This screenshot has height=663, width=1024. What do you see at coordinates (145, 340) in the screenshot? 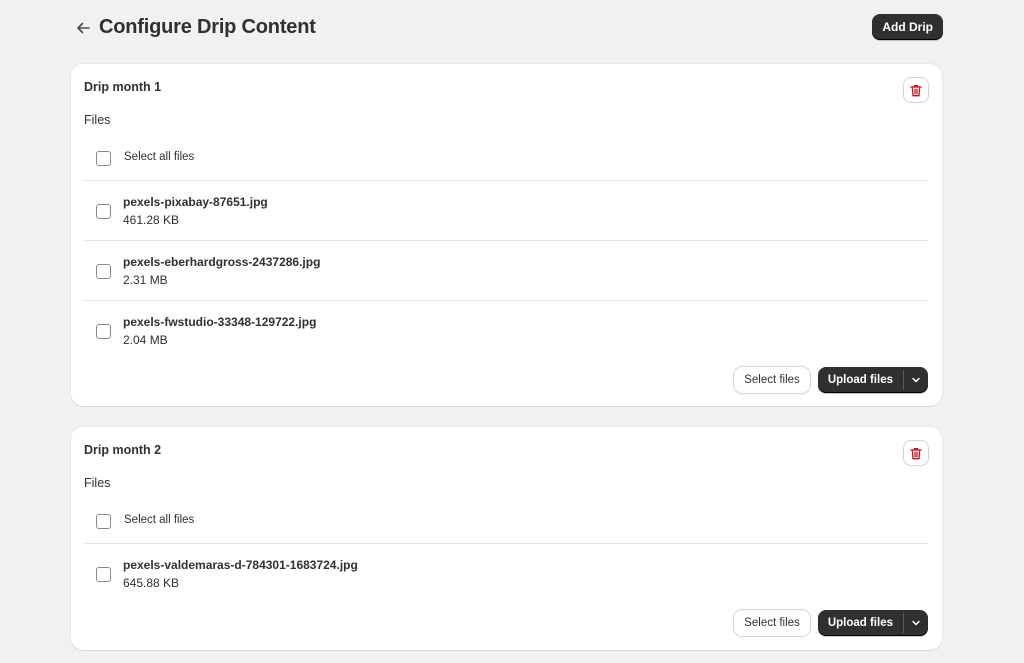
I see `file-size: 2.04 MB` at bounding box center [145, 340].